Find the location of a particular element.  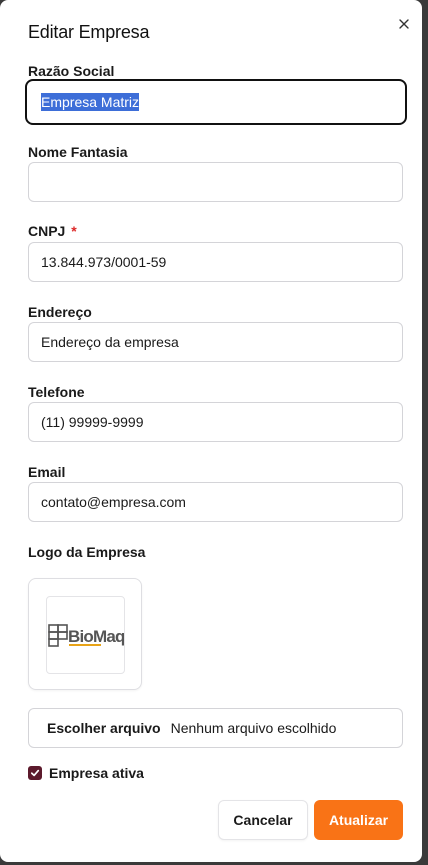

active-row: Empresa ativa is located at coordinates (86, 773).